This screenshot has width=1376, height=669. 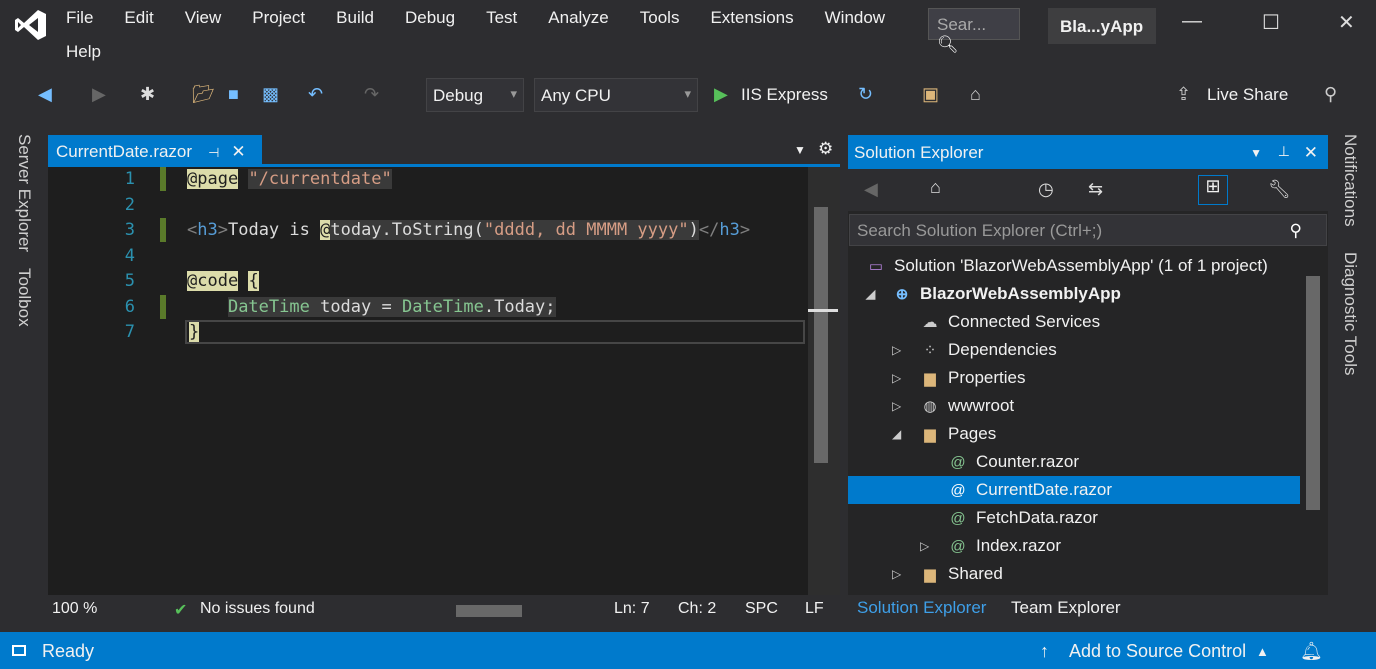 I want to click on platform-select: Any CPU, so click(x=616, y=95).